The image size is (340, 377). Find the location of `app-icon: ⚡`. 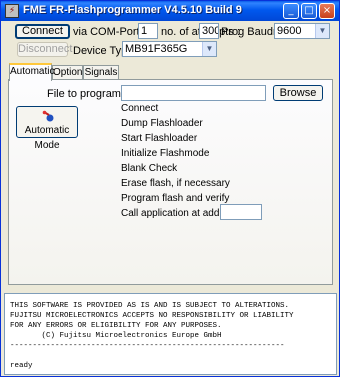

app-icon: ⚡ is located at coordinates (12, 11).